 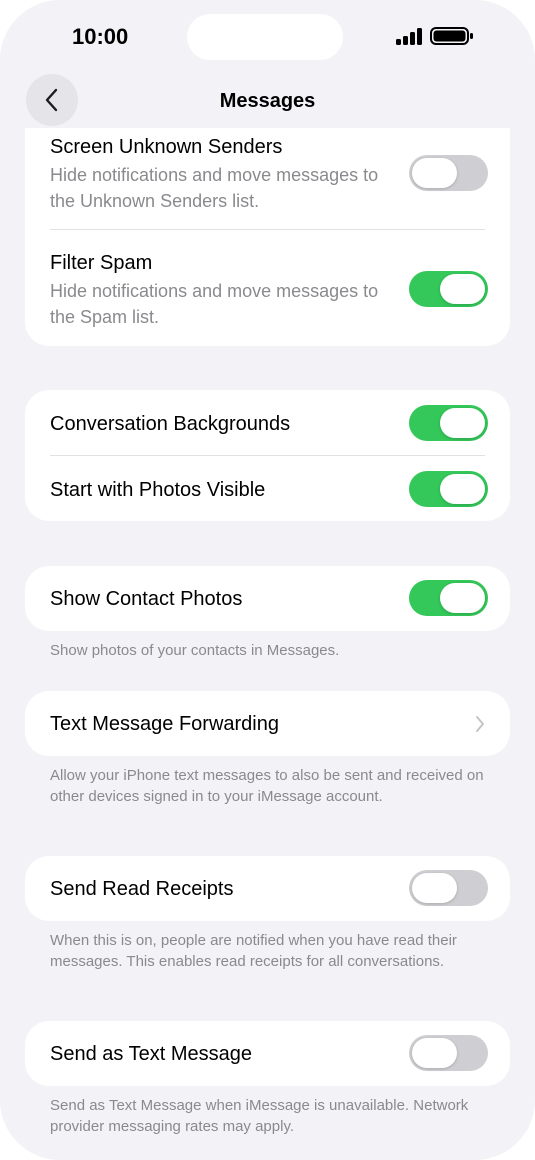 I want to click on filter-spam-toggle, so click(x=448, y=289).